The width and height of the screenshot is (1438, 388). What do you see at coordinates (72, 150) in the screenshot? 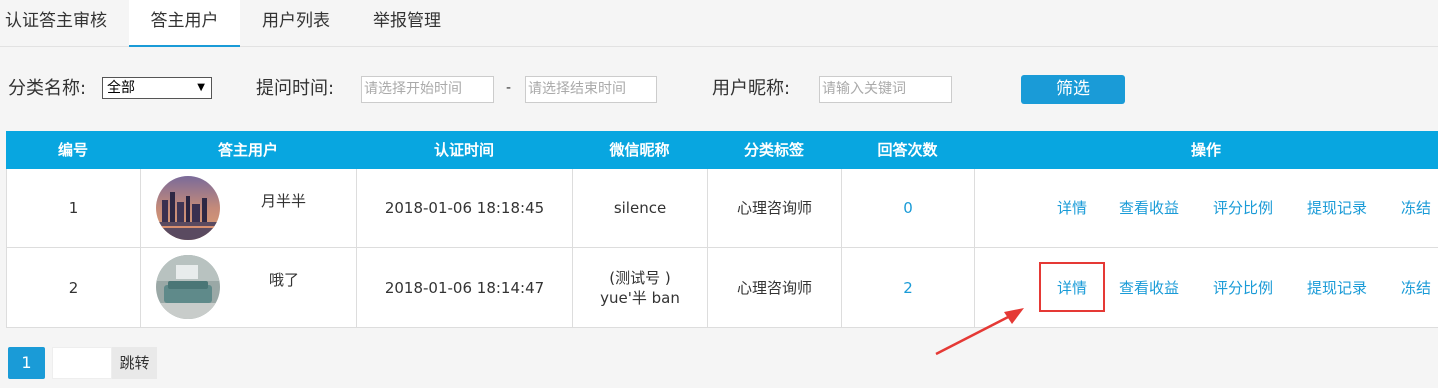
I see `header-id: 编号` at bounding box center [72, 150].